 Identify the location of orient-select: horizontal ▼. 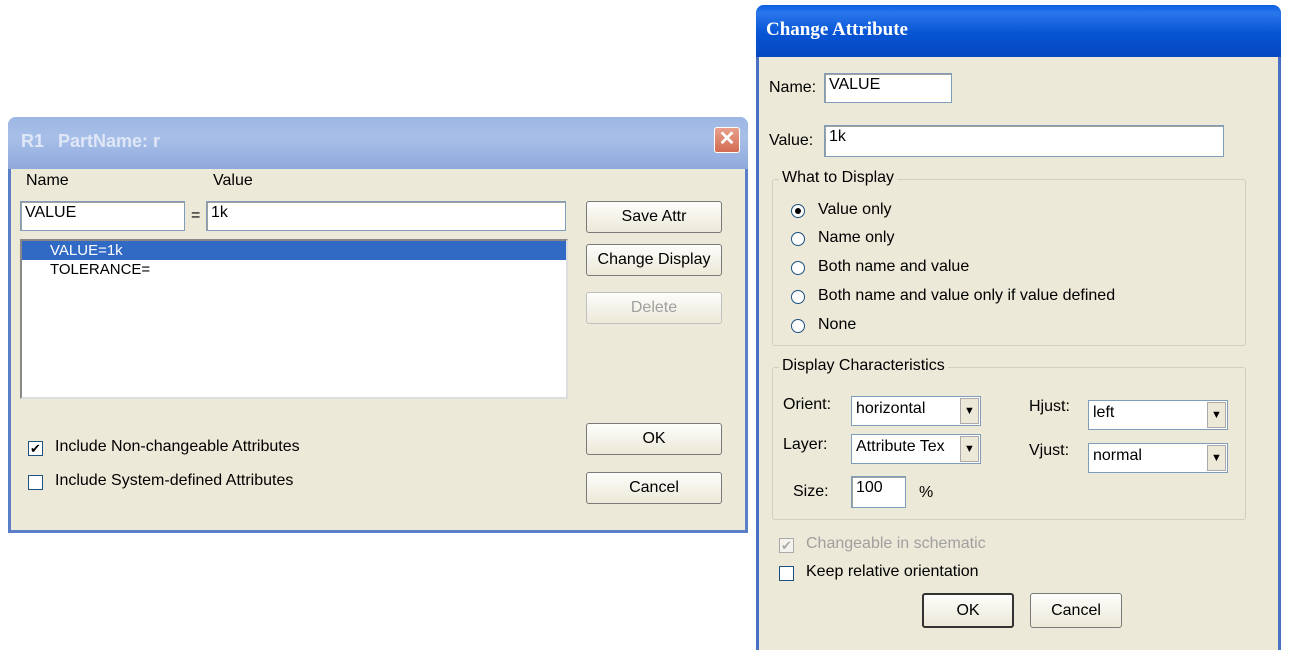
(916, 411).